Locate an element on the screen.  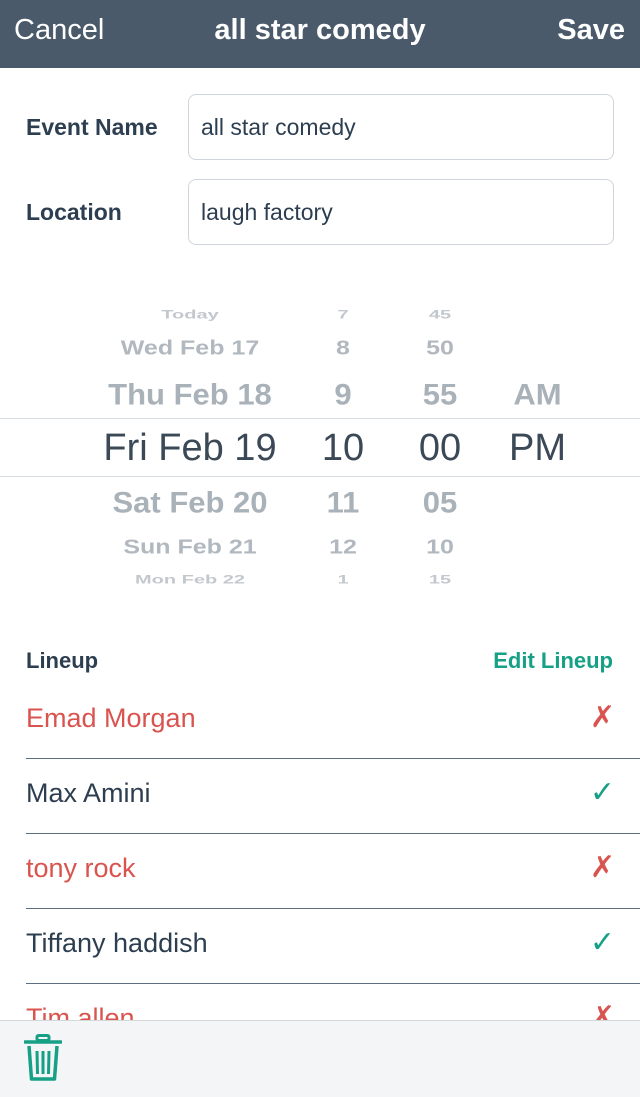
picker-date-option: Today is located at coordinates (190, 315).